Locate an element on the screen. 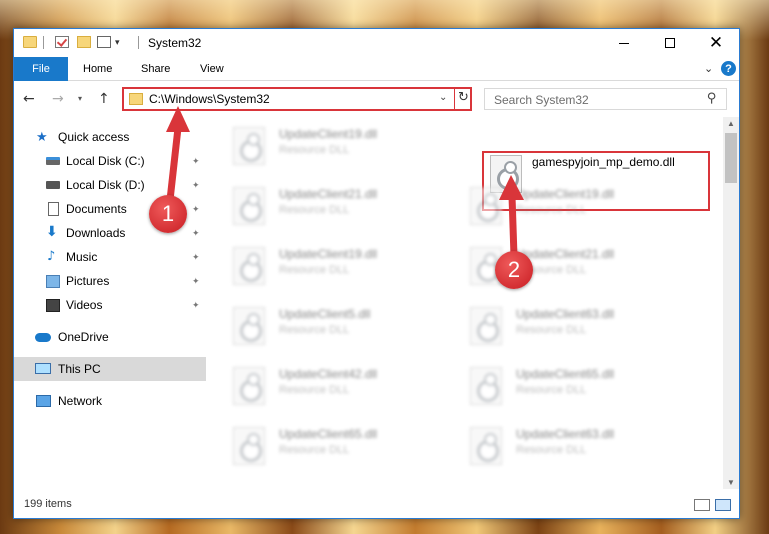 This screenshot has height=534, width=769. arrow-2-head is located at coordinates (511, 187).